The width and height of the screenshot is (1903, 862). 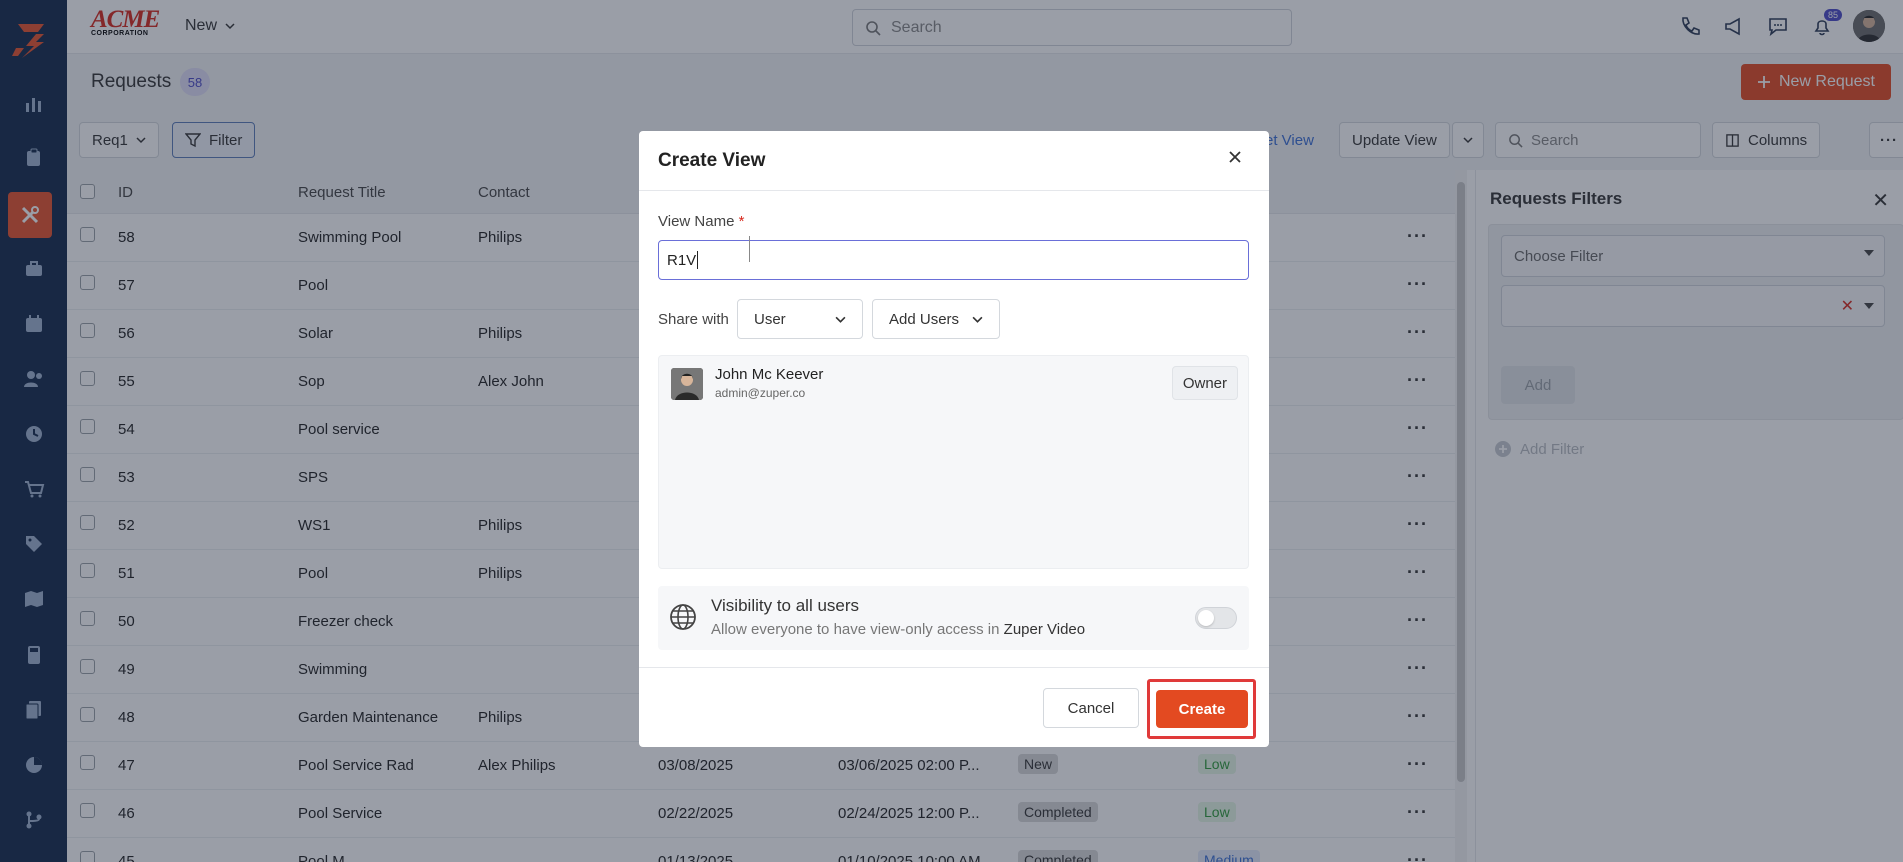 What do you see at coordinates (687, 384) in the screenshot?
I see `user-avatar` at bounding box center [687, 384].